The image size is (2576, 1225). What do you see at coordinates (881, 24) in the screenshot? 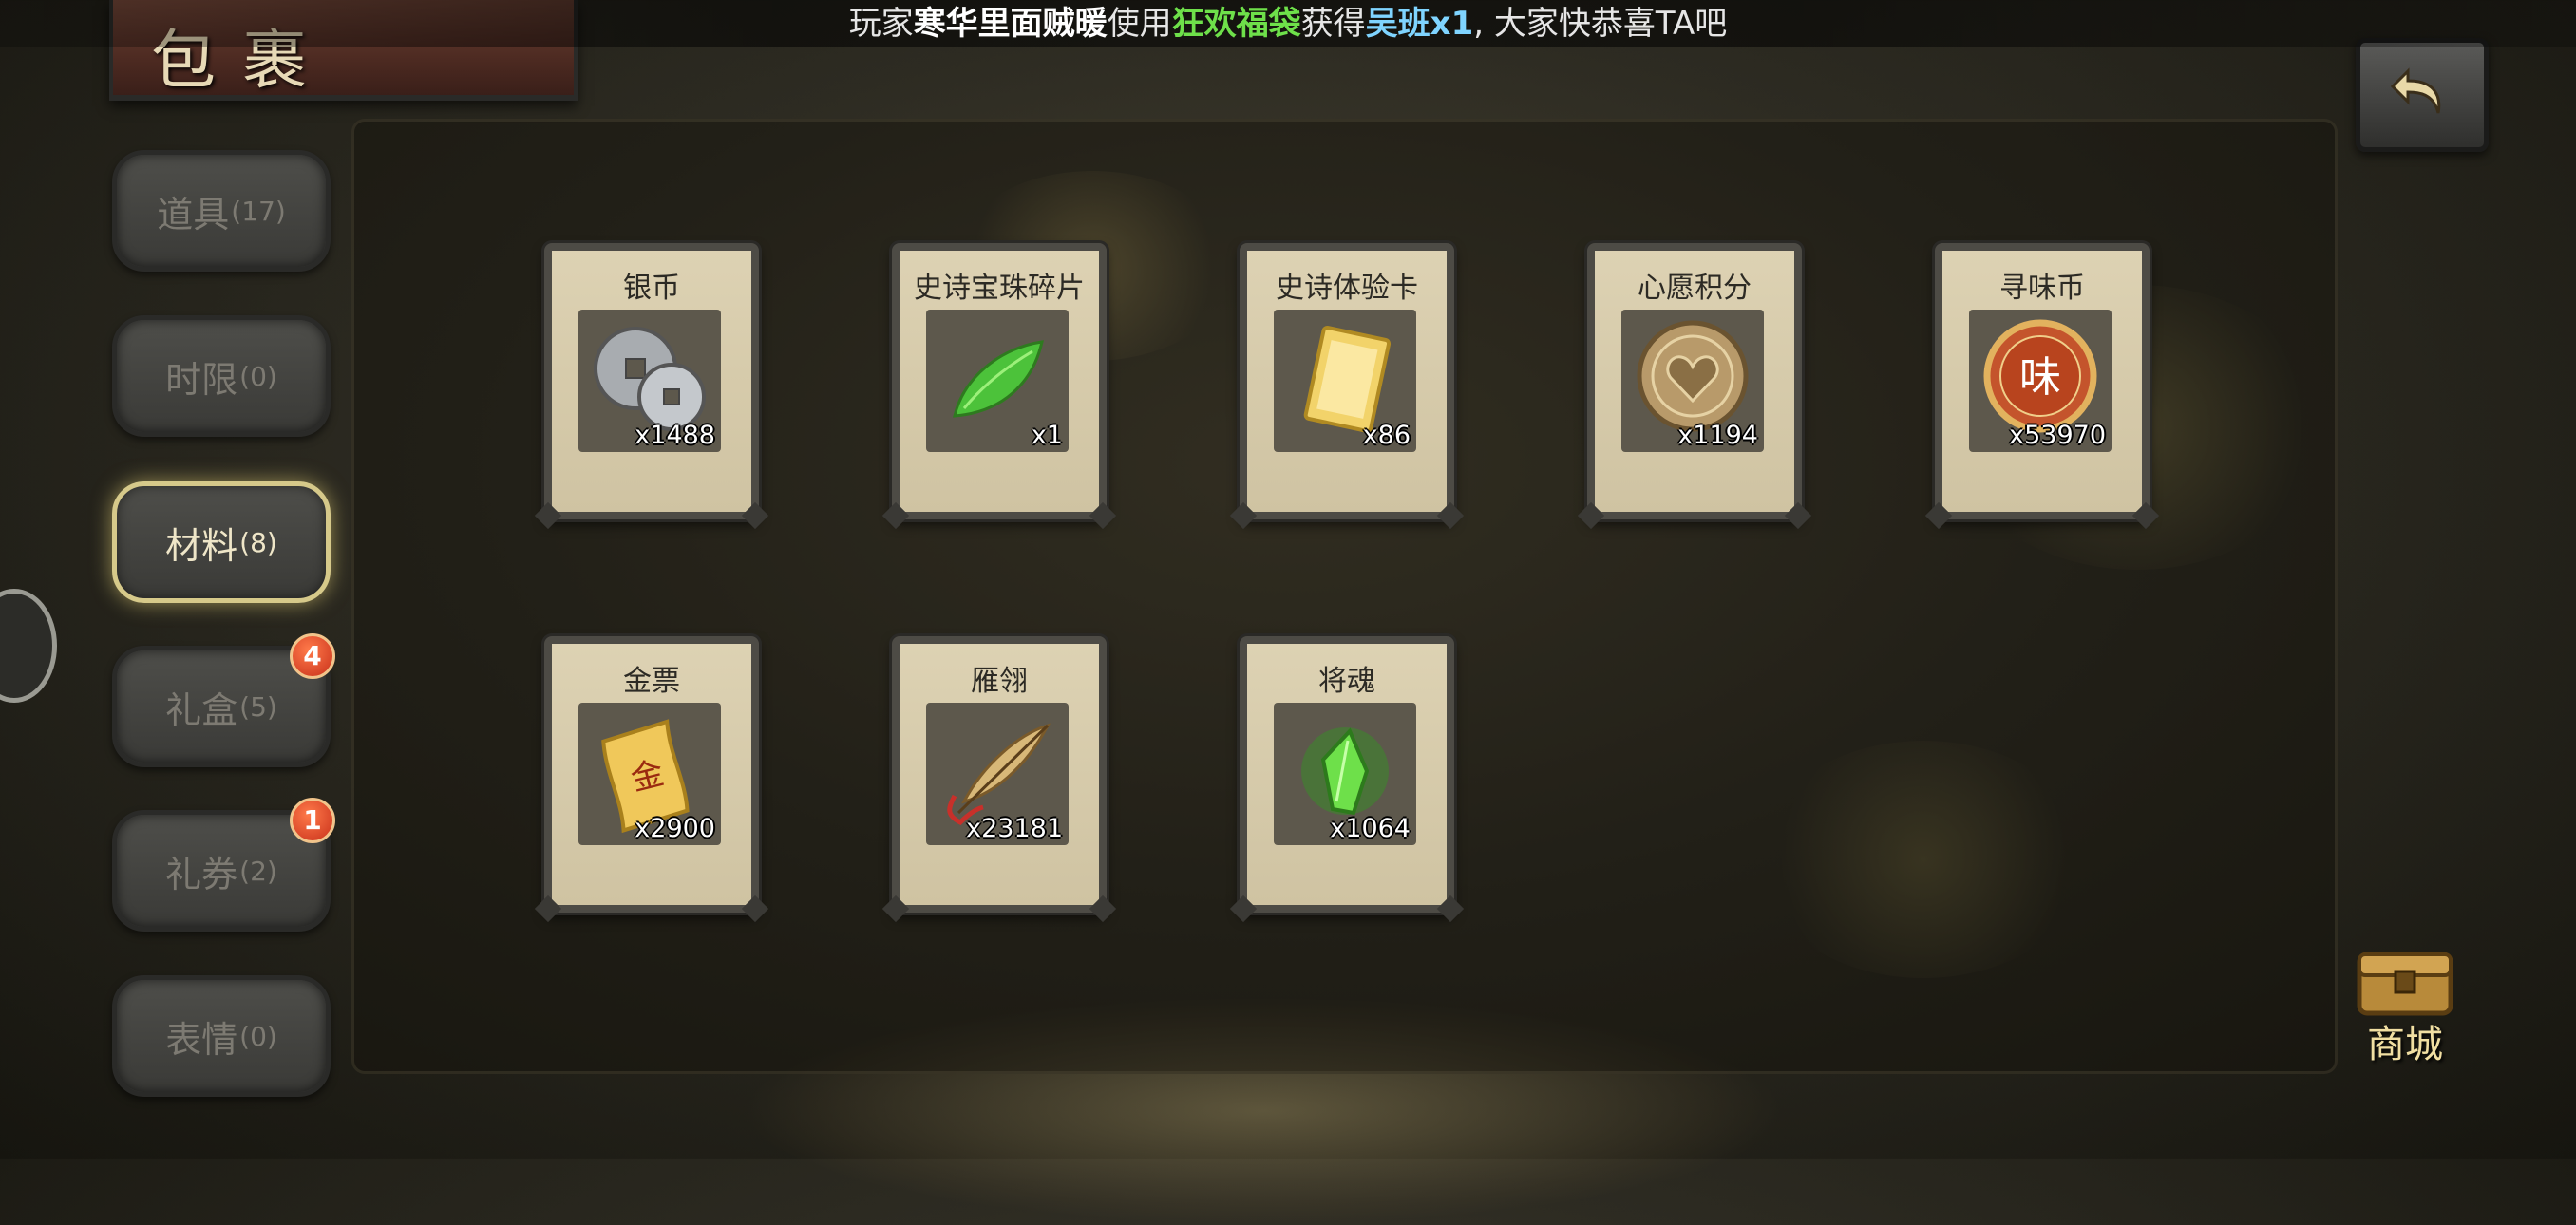
I see `marquee-prefix: 玩家` at bounding box center [881, 24].